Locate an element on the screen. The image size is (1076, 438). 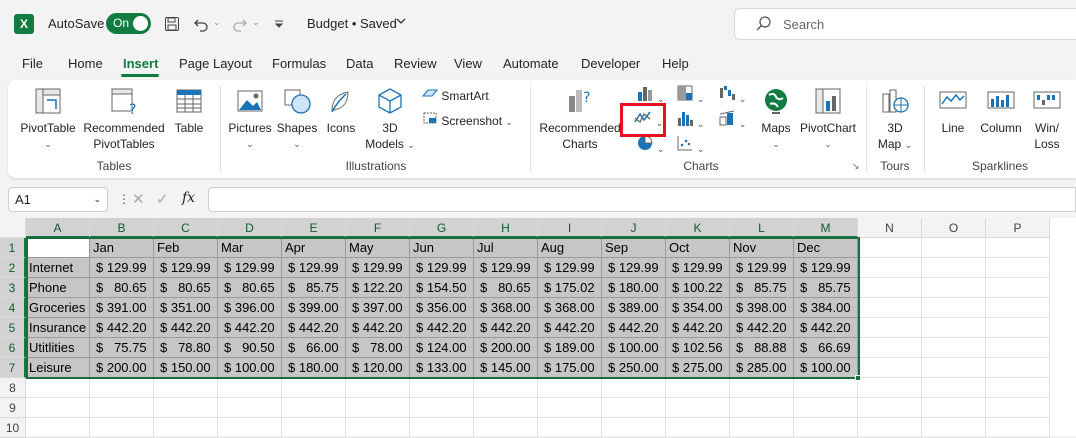
tab-page-layout: Page Layout is located at coordinates (215, 63).